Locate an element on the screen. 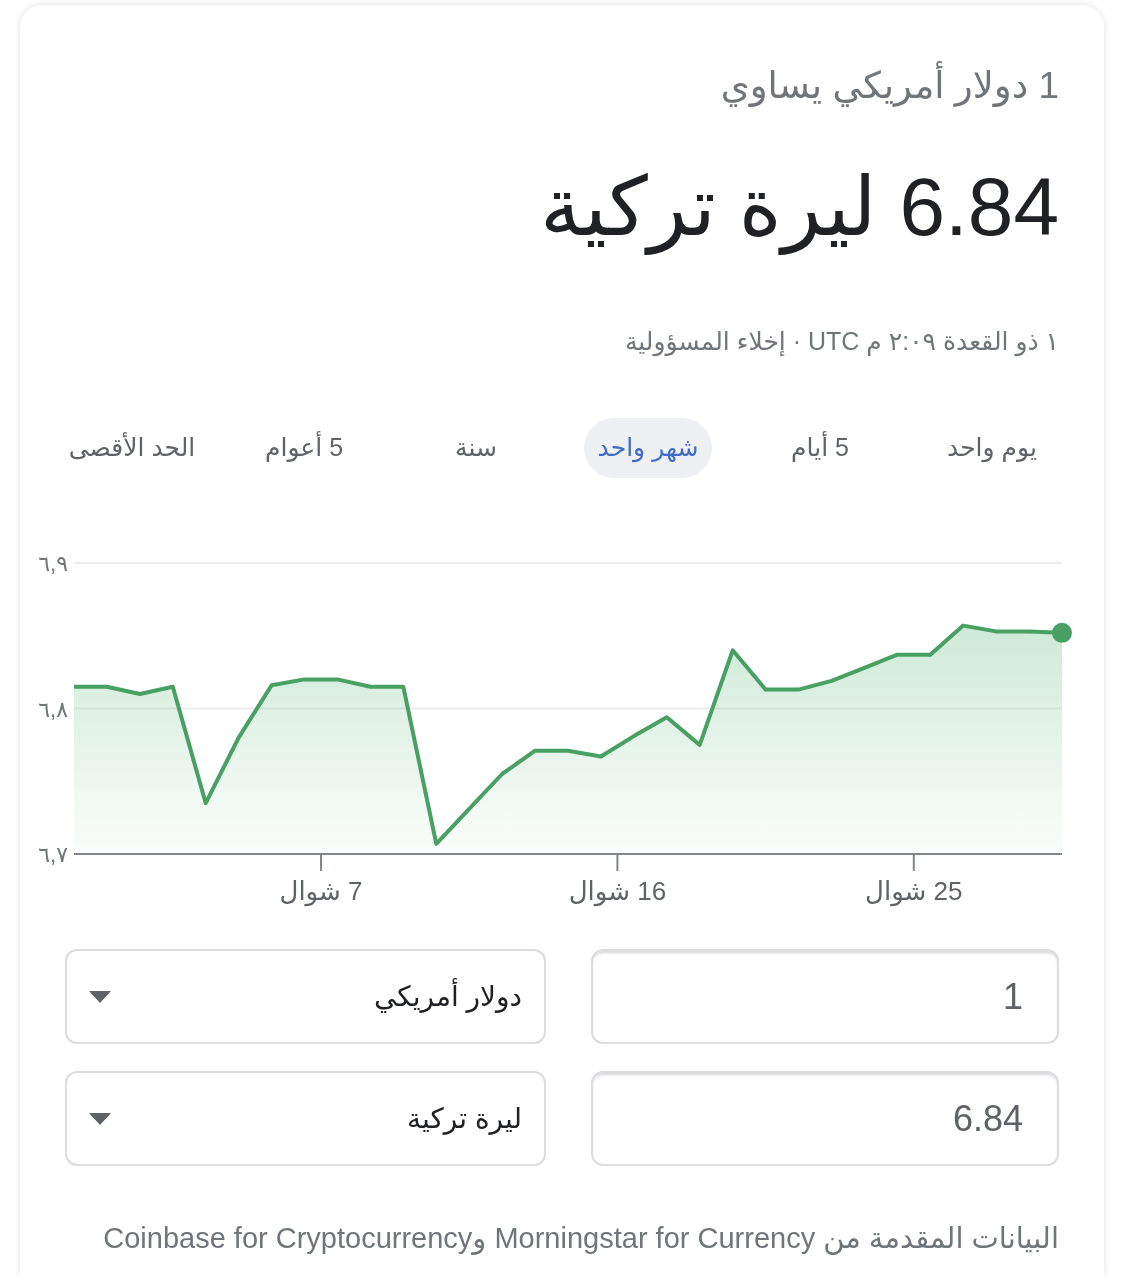 Image resolution: width=1125 pixels, height=1276 pixels. range-tab: يوم واحد is located at coordinates (992, 448).